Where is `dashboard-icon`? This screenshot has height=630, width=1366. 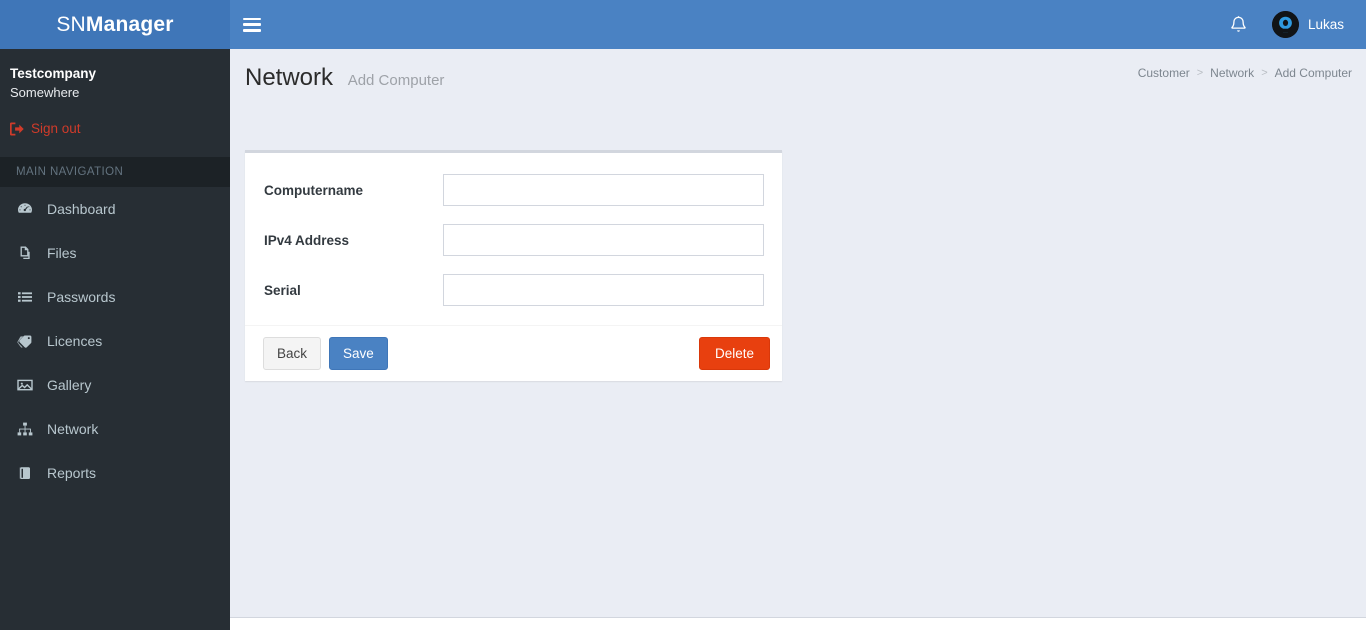 dashboard-icon is located at coordinates (28, 209).